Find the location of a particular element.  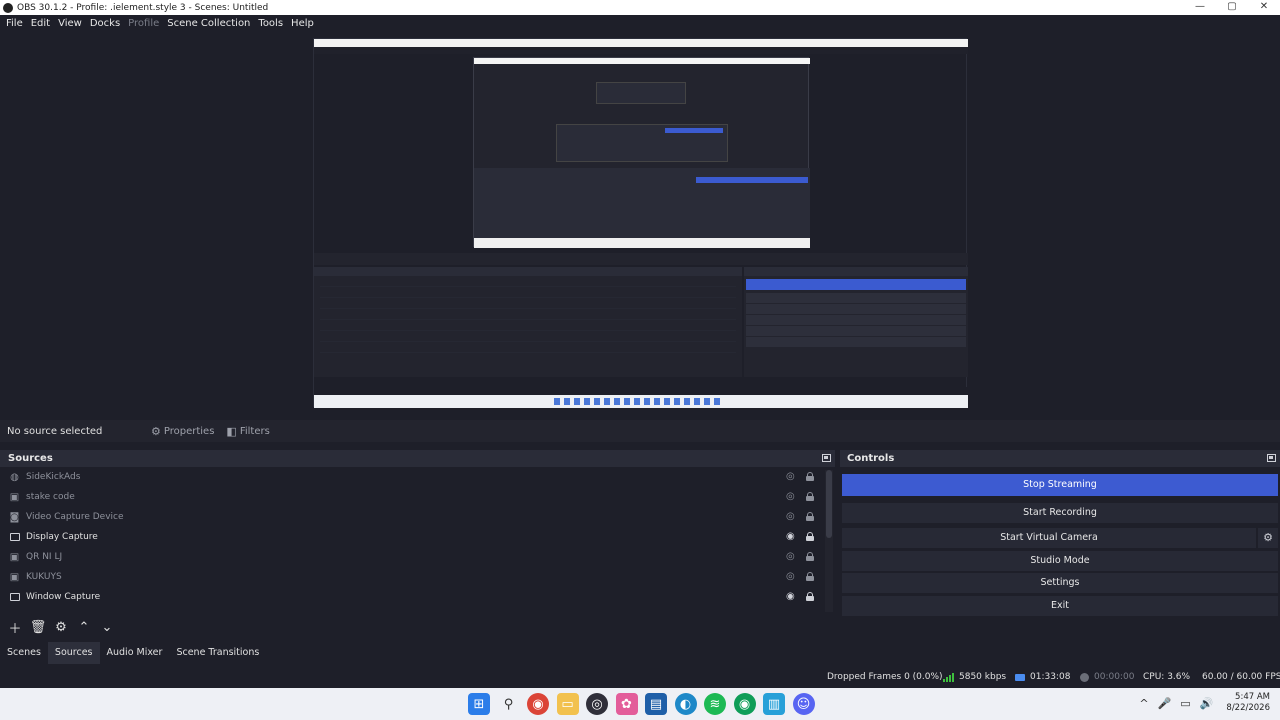

menu-edit: Edit is located at coordinates (40, 23).